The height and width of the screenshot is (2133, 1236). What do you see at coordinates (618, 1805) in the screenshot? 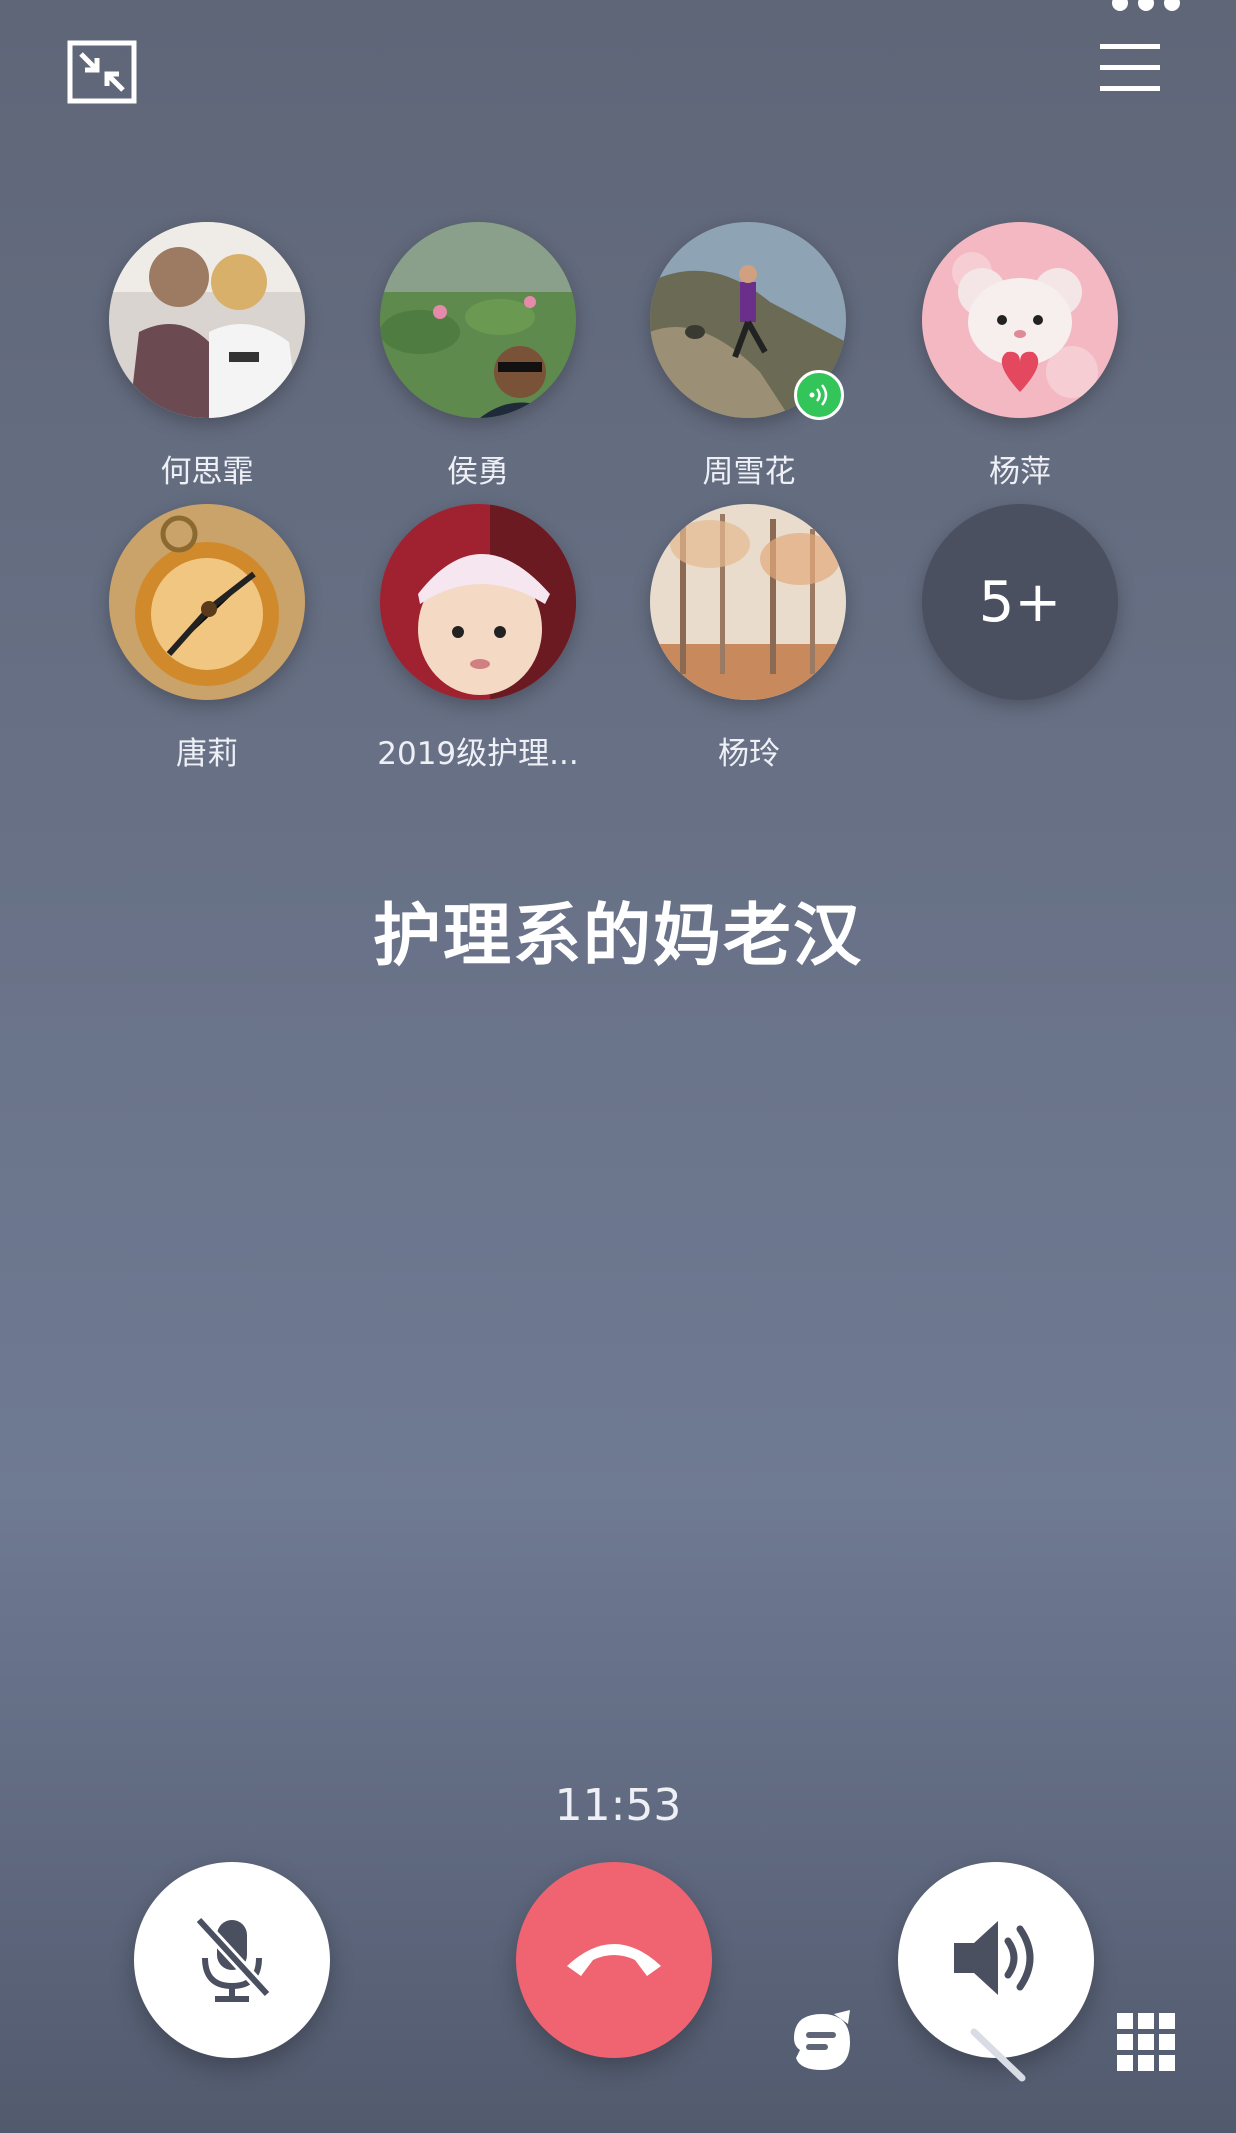
I see `call-duration: 11:53` at bounding box center [618, 1805].